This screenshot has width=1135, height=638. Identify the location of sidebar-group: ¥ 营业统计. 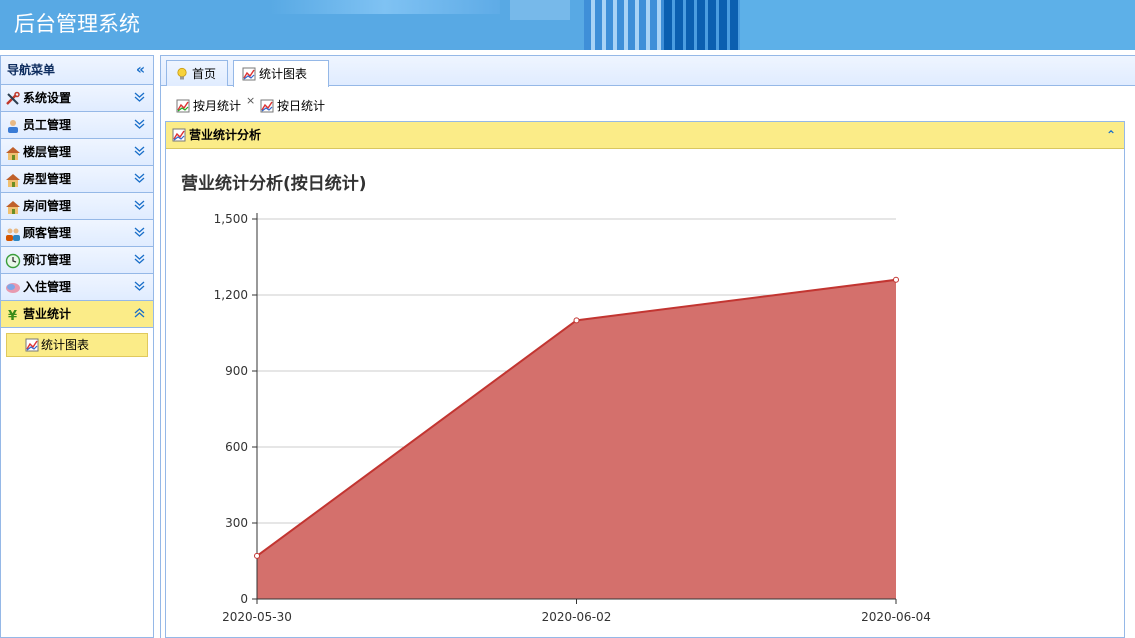
(77, 314).